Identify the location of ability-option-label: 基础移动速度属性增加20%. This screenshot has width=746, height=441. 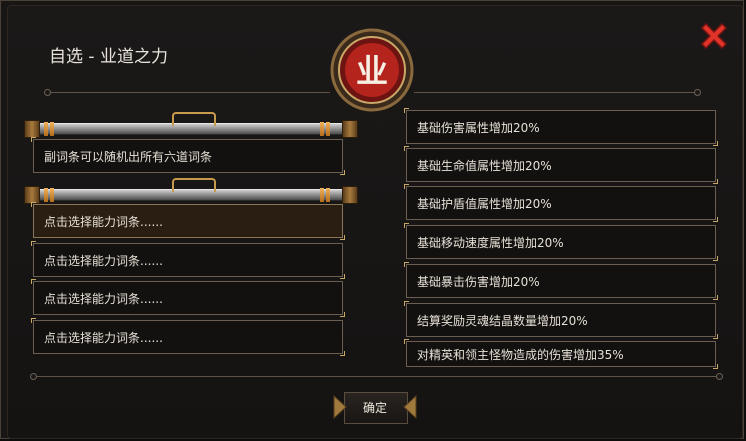
(490, 242).